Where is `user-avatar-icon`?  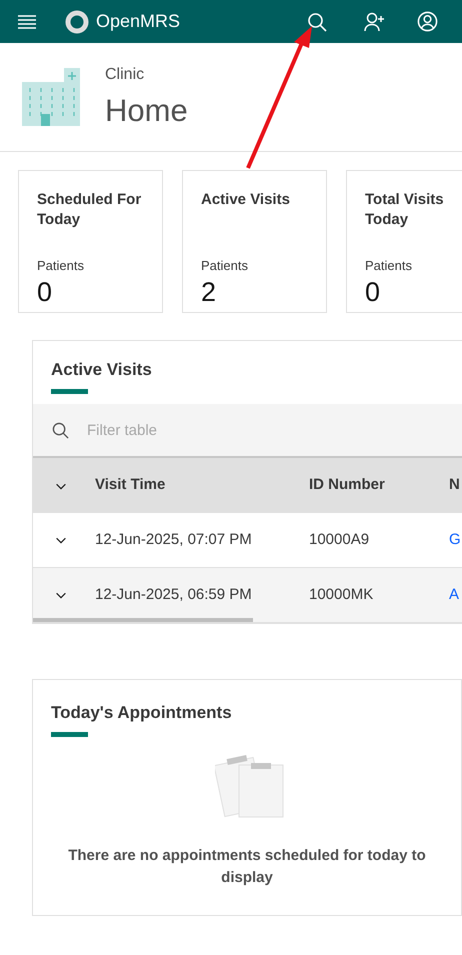 user-avatar-icon is located at coordinates (427, 21).